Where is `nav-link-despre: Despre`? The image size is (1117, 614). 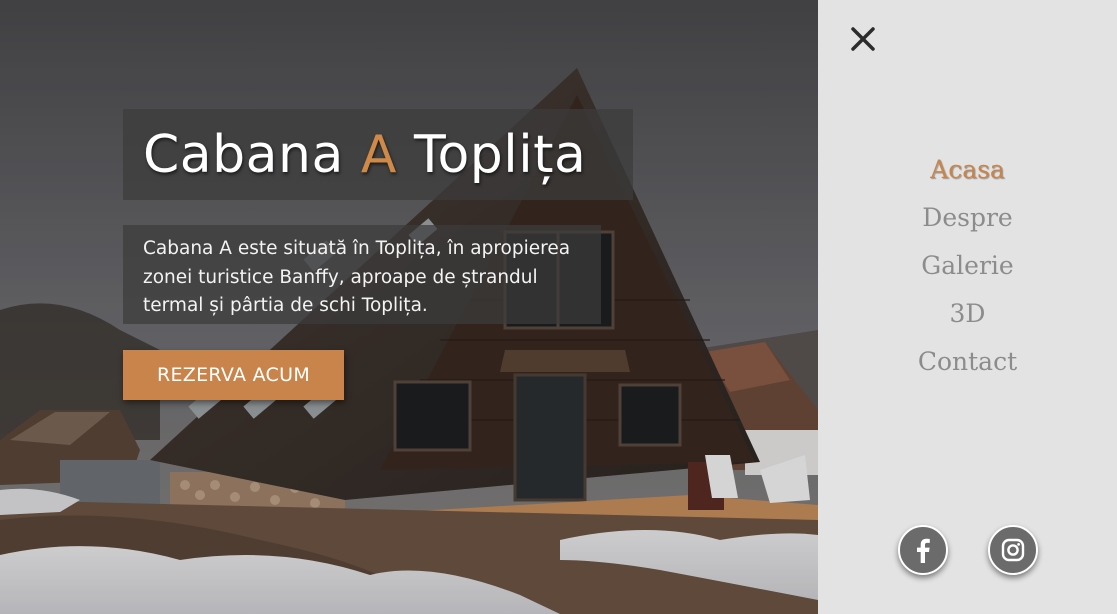
nav-link-despre: Despre is located at coordinates (967, 217).